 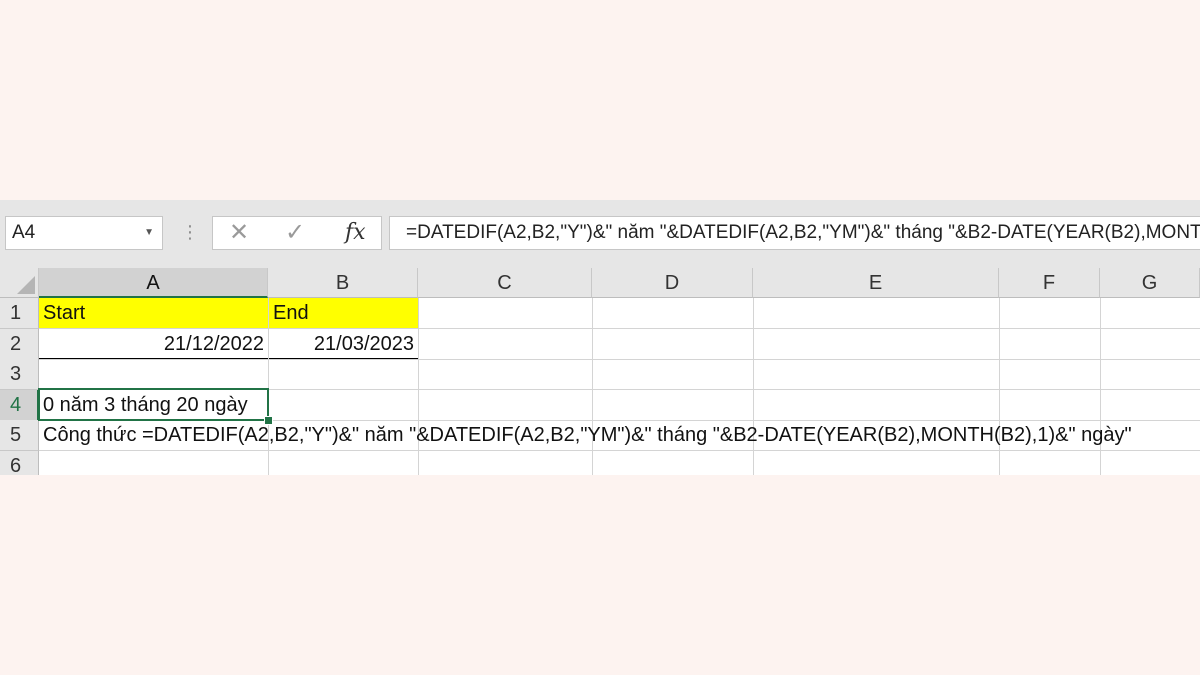 What do you see at coordinates (19, 405) in the screenshot?
I see `row-header-4: 4` at bounding box center [19, 405].